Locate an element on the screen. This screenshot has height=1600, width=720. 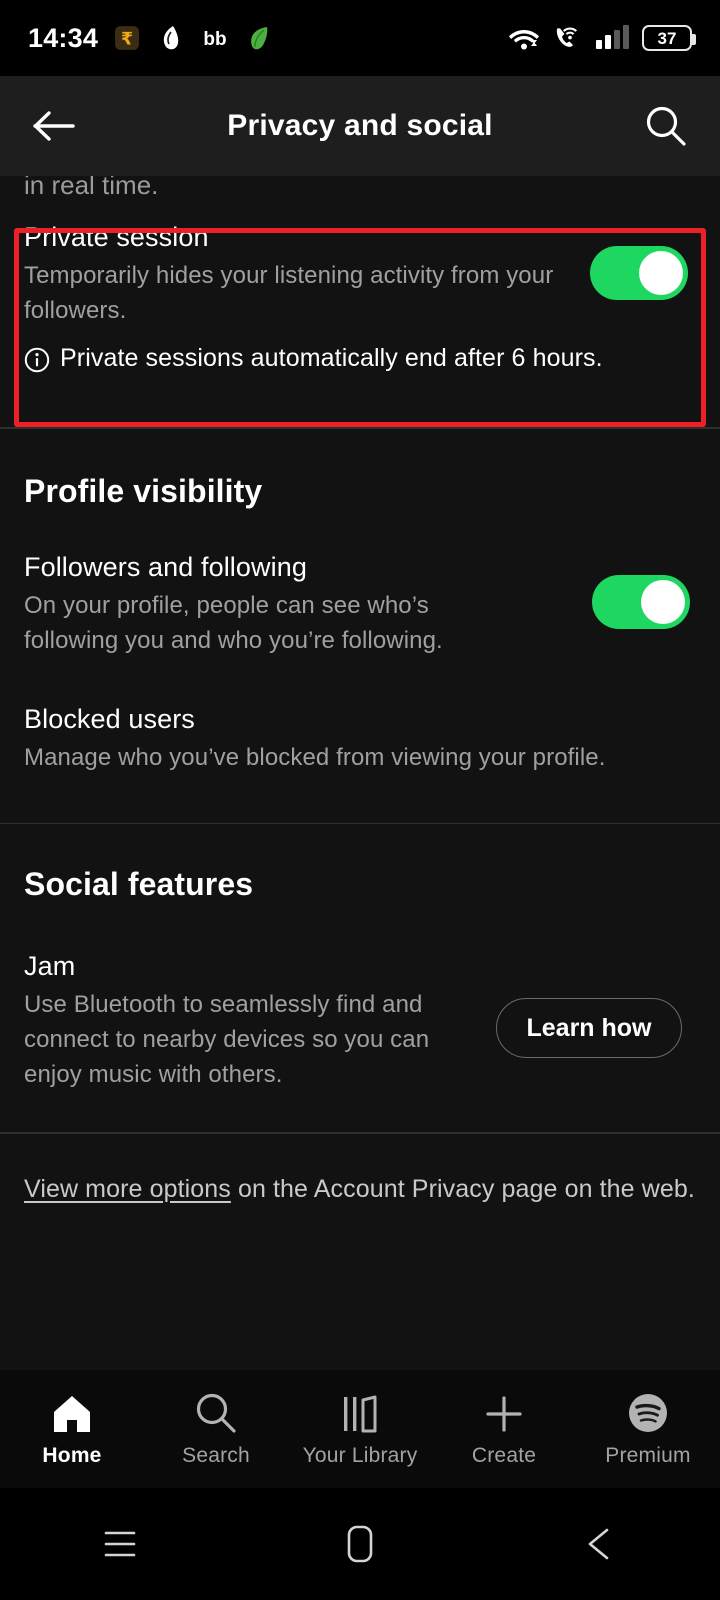
tab-home: Home is located at coordinates (72, 1429).